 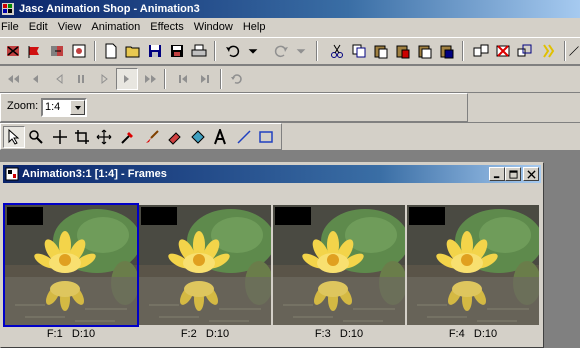 What do you see at coordinates (38, 27) in the screenshot?
I see `menu-edit: Edit` at bounding box center [38, 27].